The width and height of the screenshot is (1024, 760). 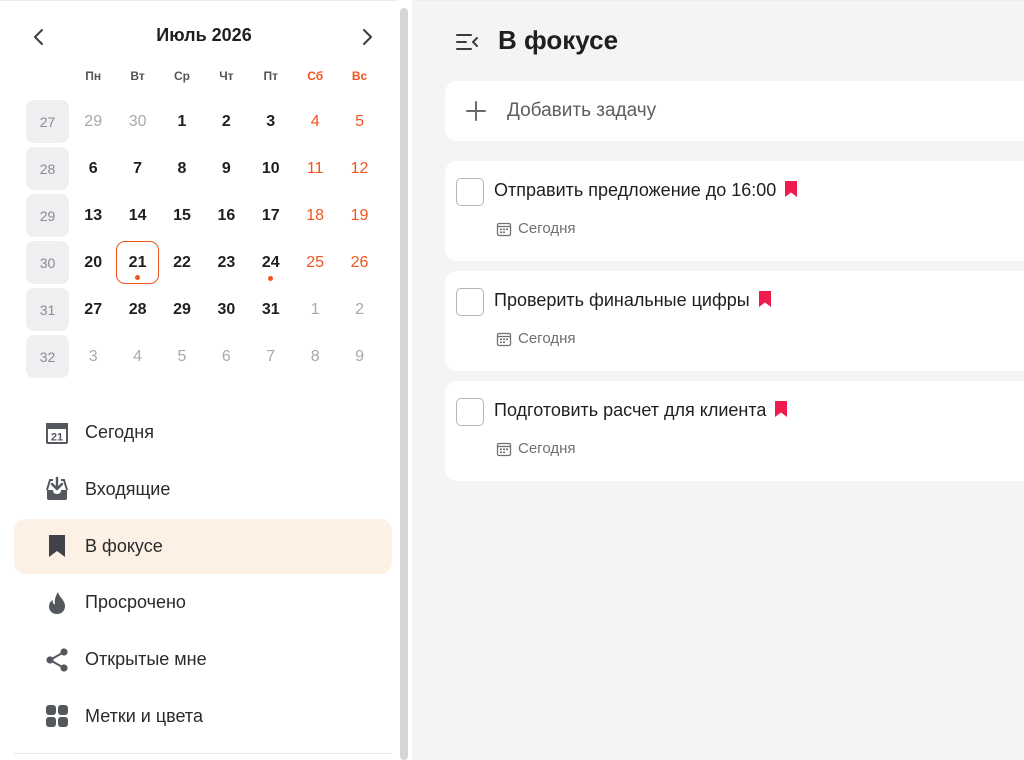 I want to click on calendar-week-row: 30 20 21 22 23 24 25 26, so click(x=204, y=262).